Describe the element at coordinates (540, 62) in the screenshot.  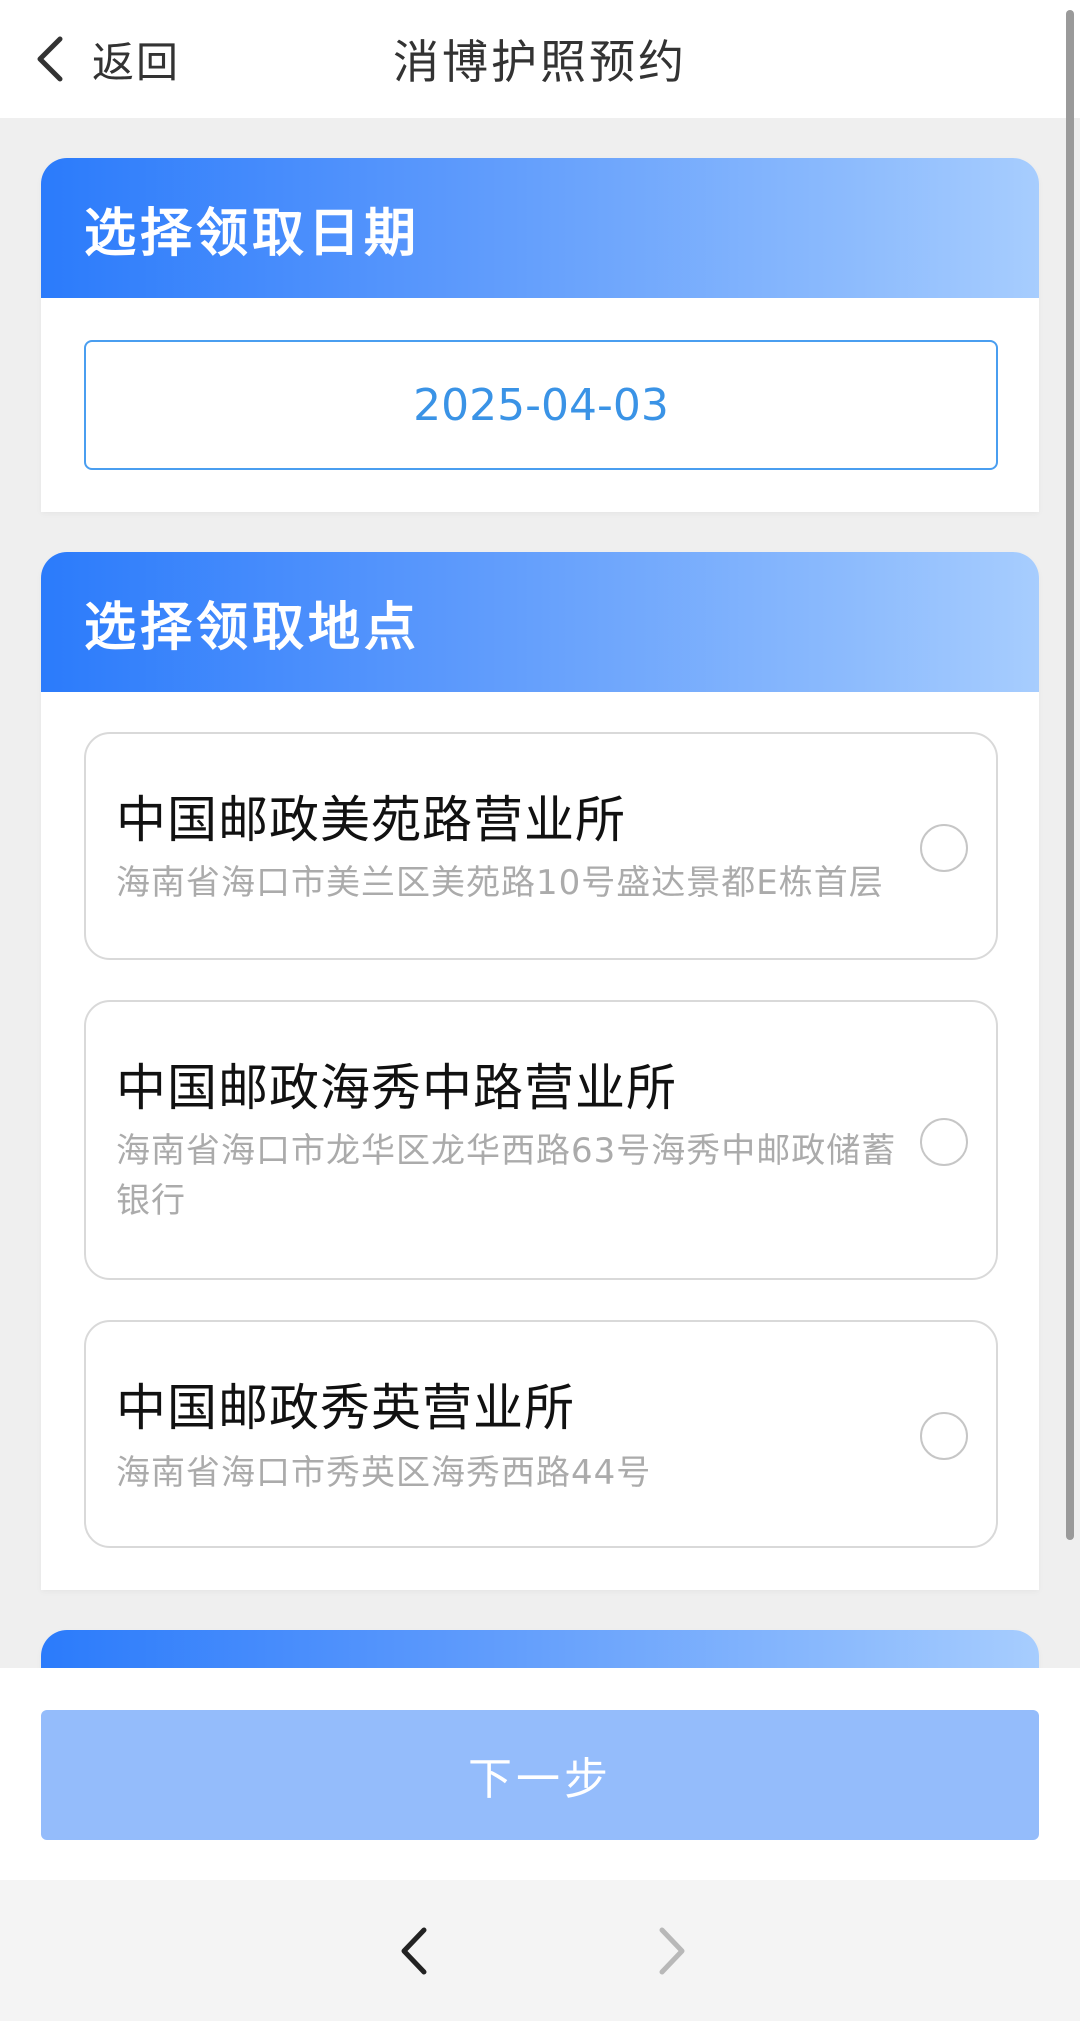
I see `page-title: 消博护照预约` at that location.